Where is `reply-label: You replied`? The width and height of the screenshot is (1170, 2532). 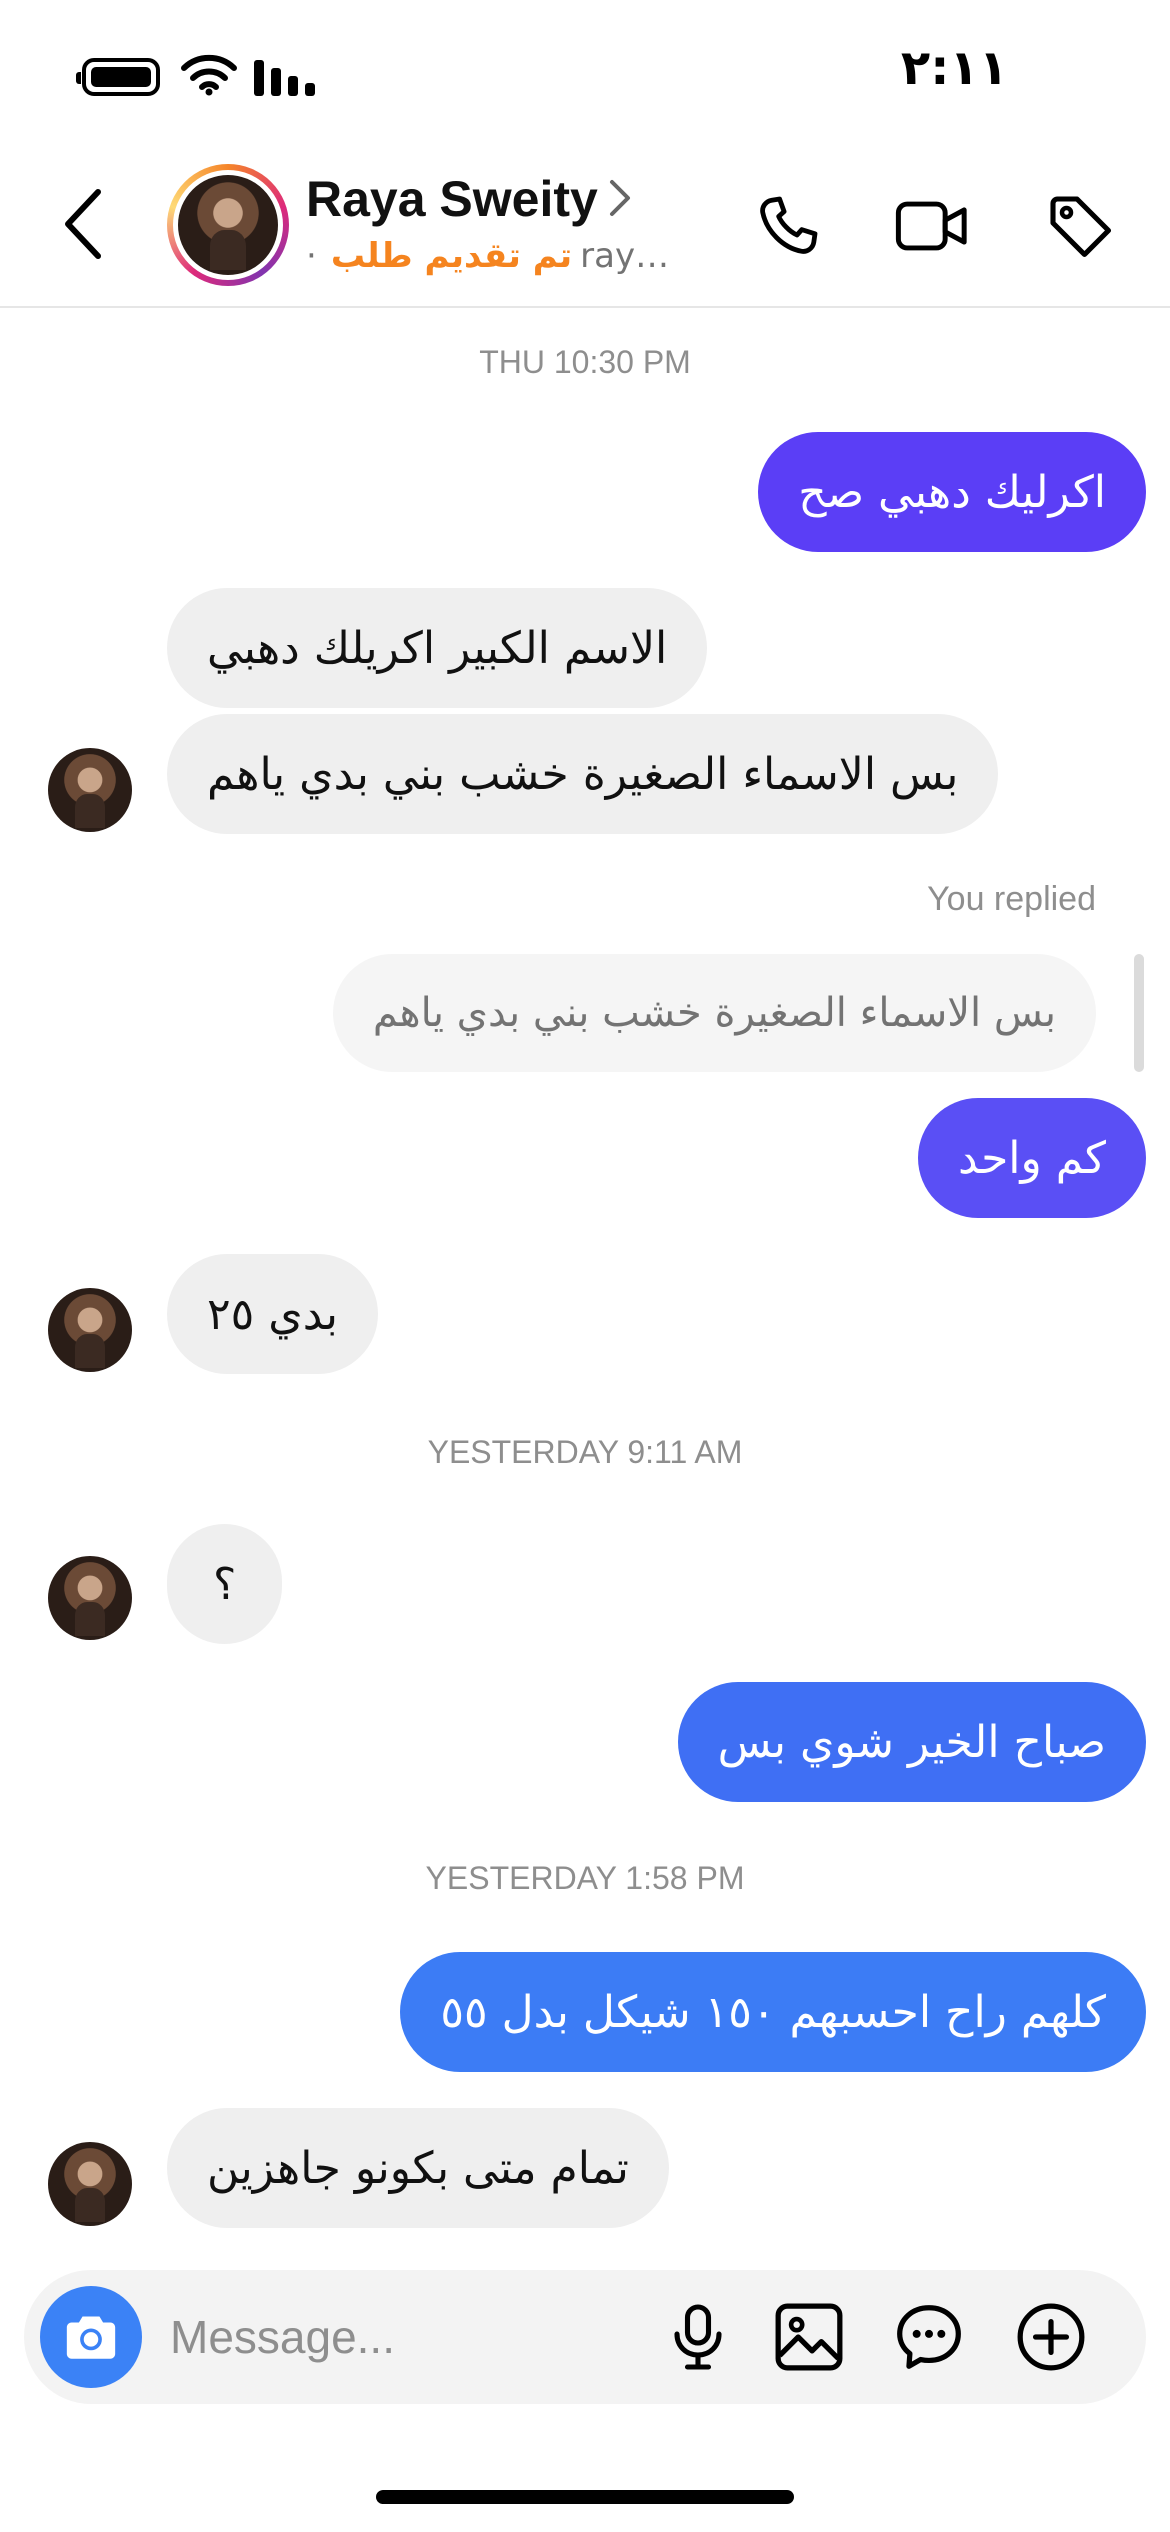 reply-label: You replied is located at coordinates (1011, 899).